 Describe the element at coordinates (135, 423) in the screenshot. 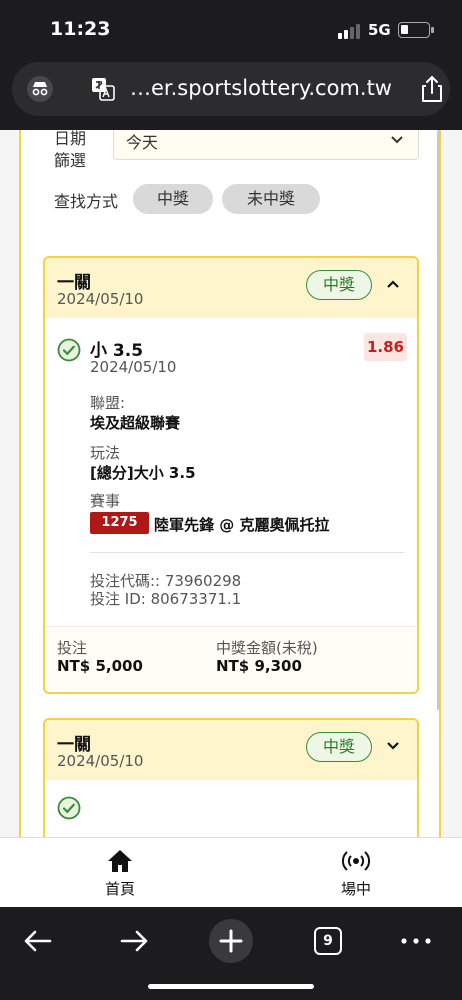

I see `league-value: 埃及超級聯賽` at that location.